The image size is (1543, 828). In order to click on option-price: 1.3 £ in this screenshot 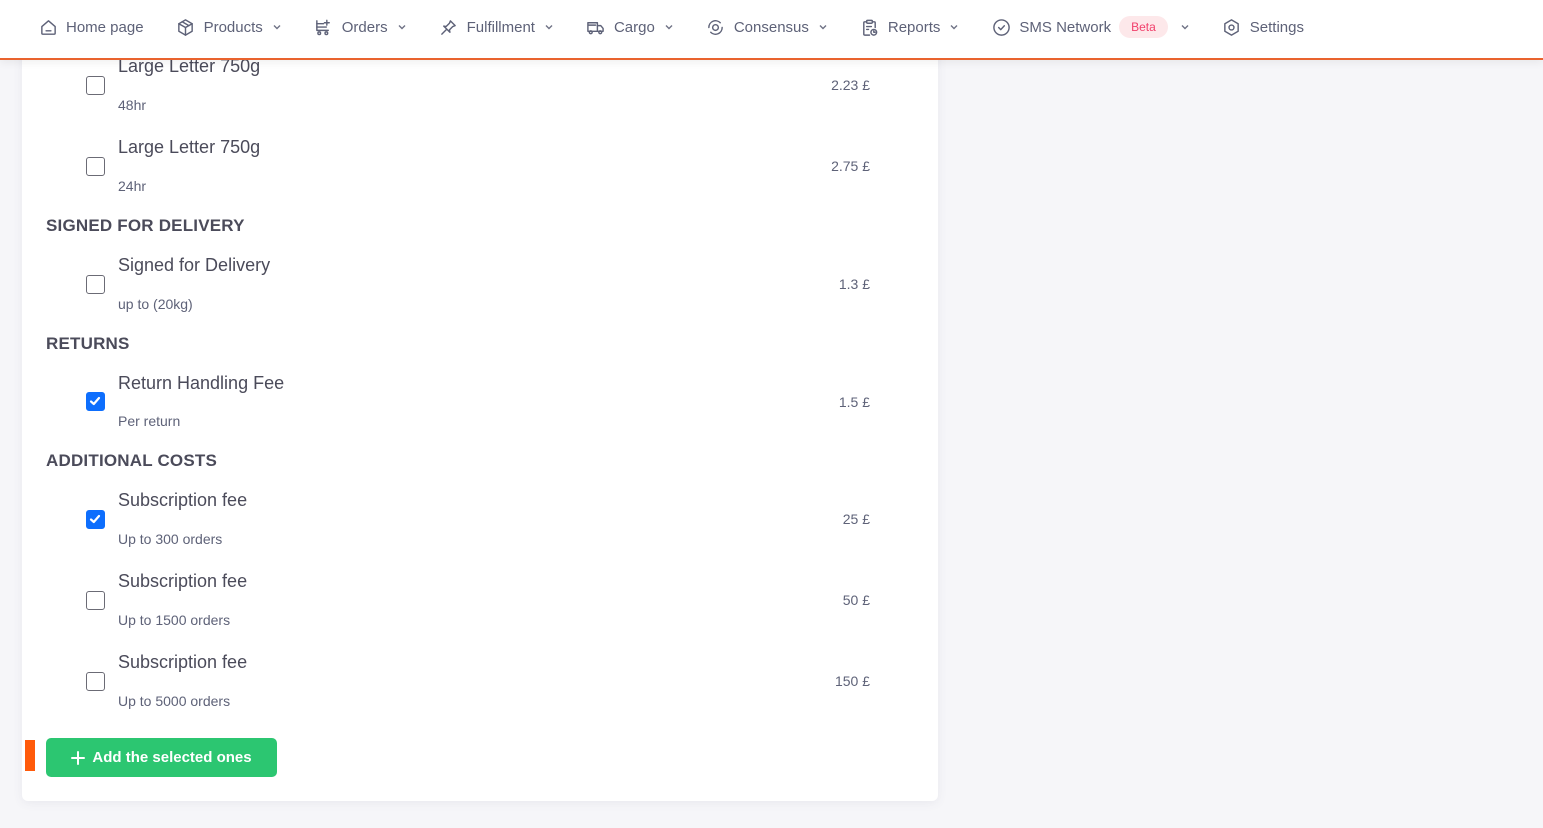, I will do `click(854, 284)`.